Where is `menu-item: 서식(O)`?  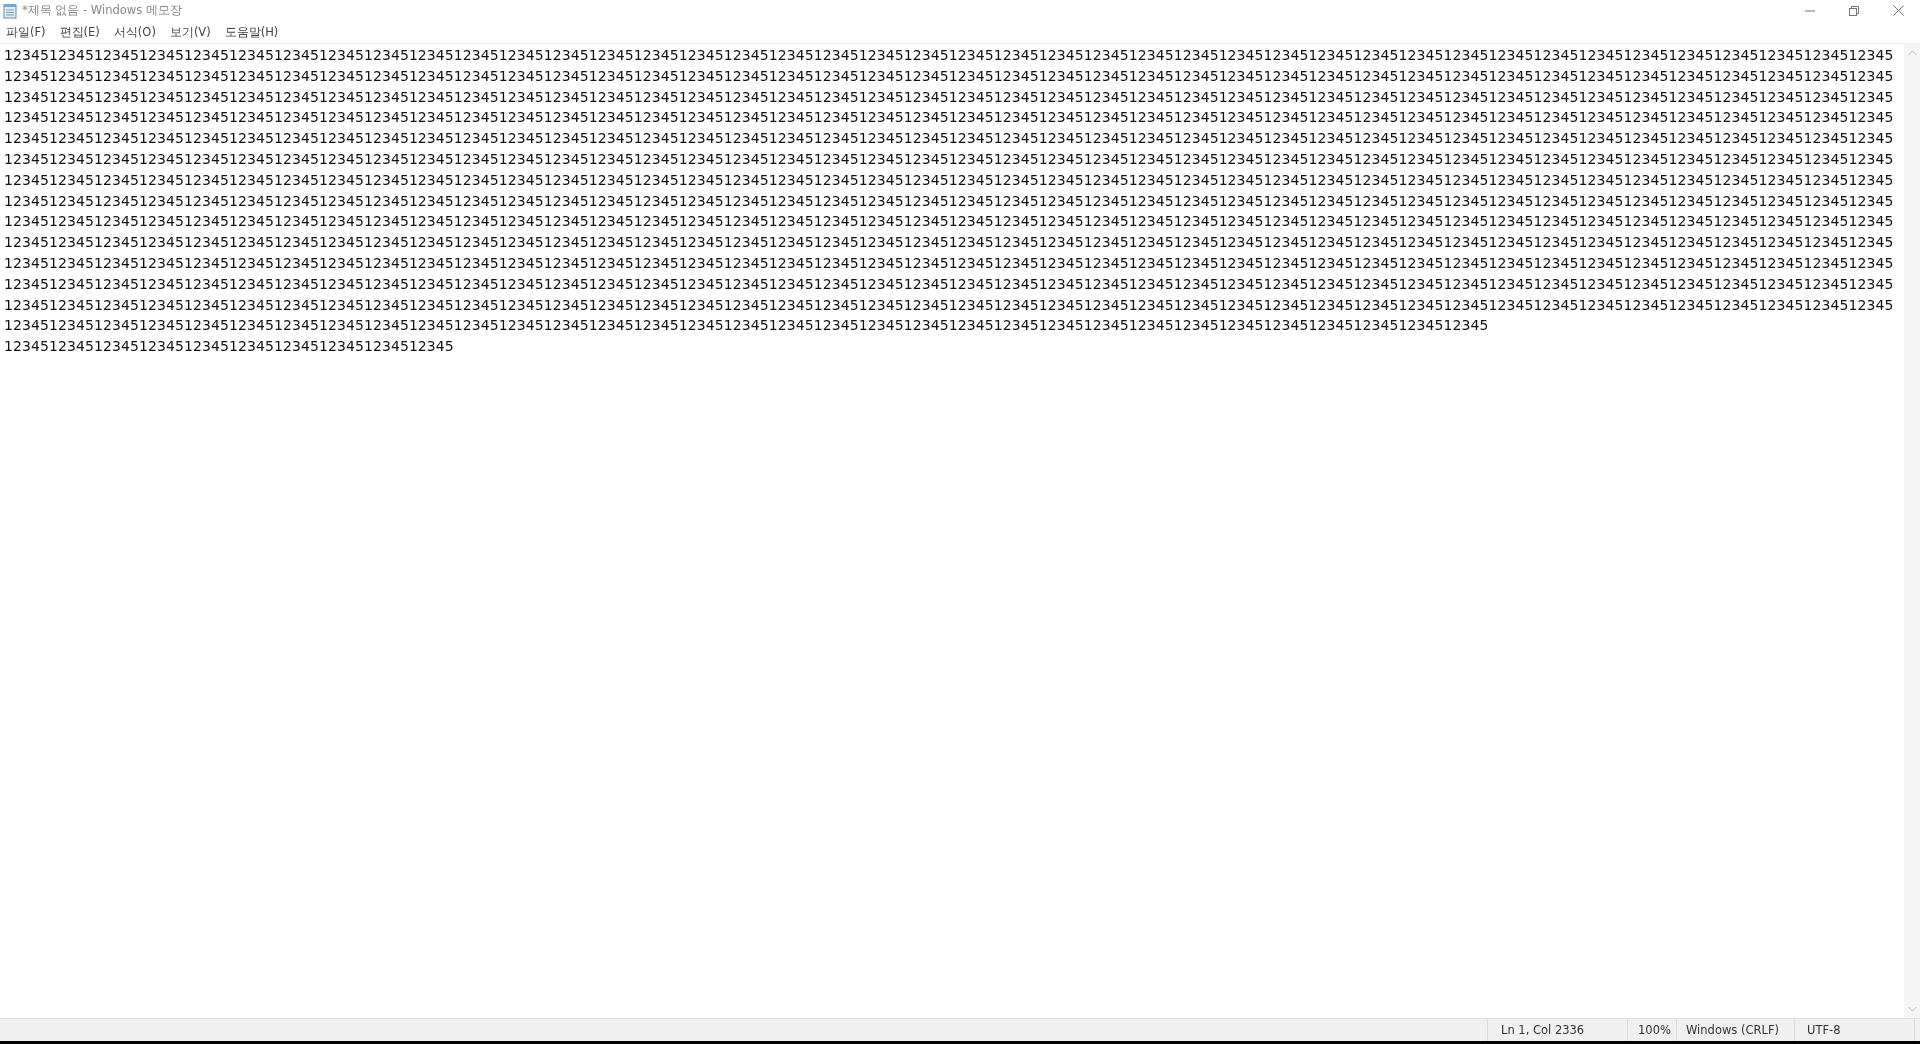
menu-item: 서식(O) is located at coordinates (134, 32).